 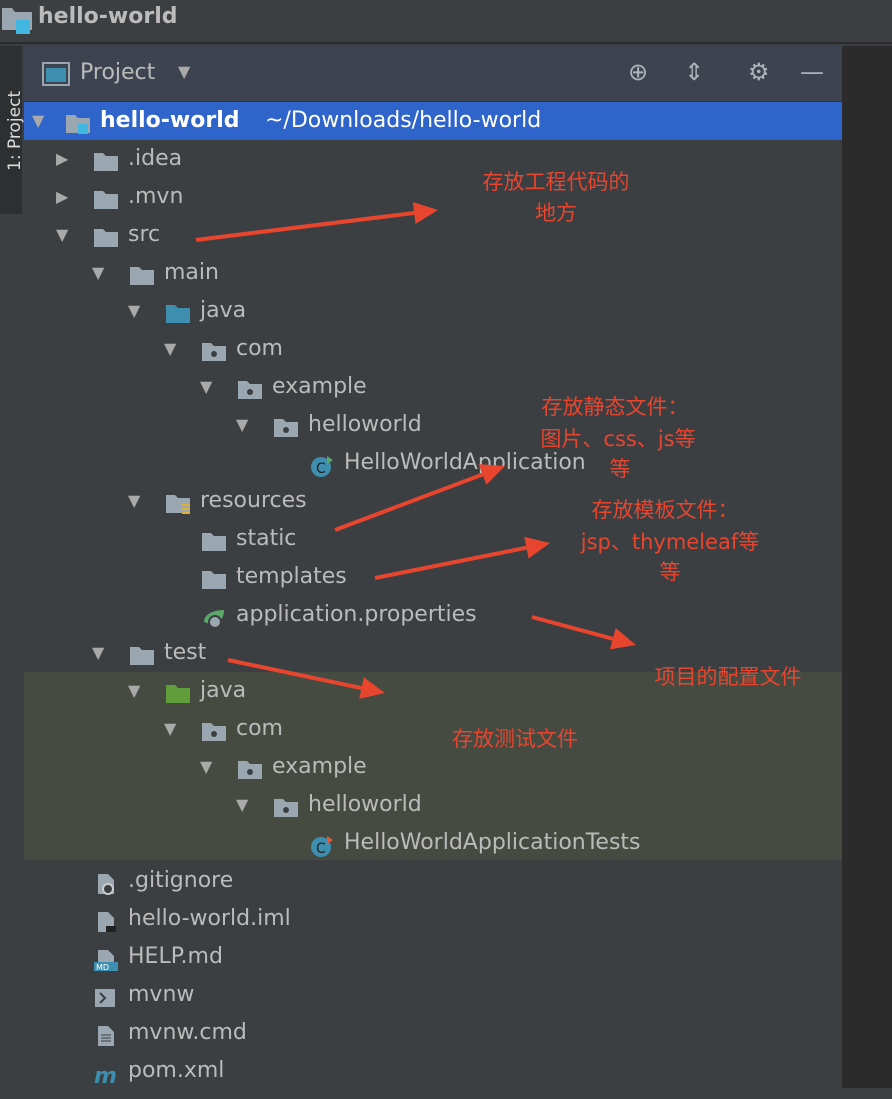 I want to click on annotation-src: 地方, so click(x=556, y=213).